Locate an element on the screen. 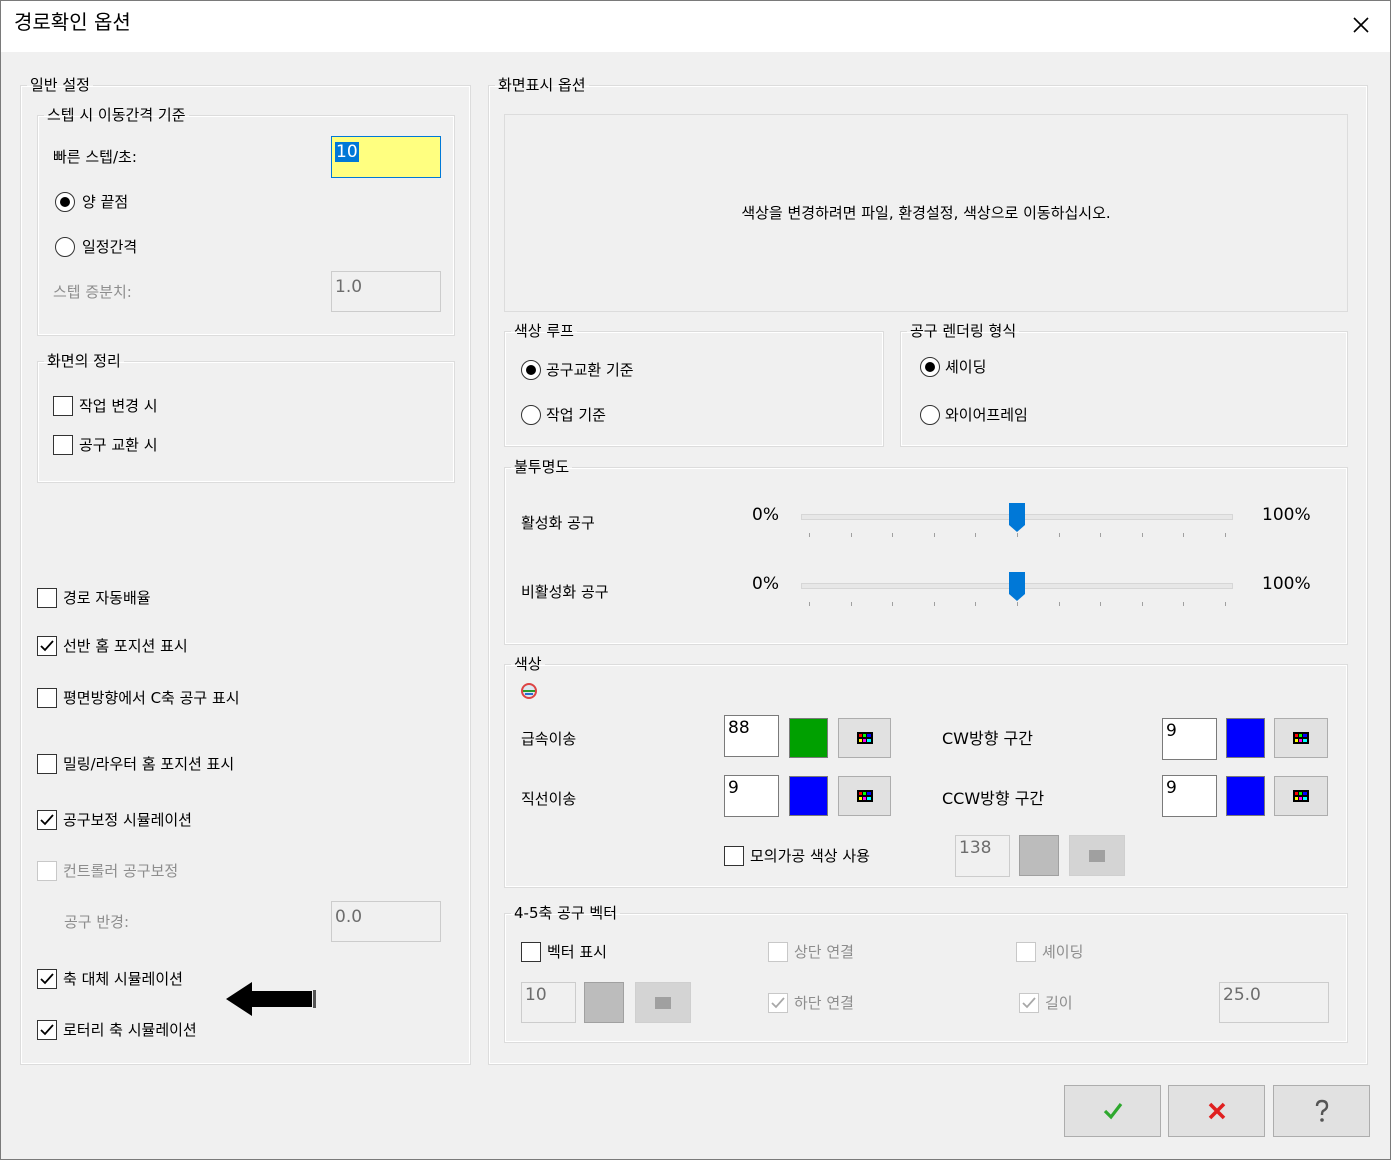 The width and height of the screenshot is (1391, 1160). radio-by-job is located at coordinates (531, 415).